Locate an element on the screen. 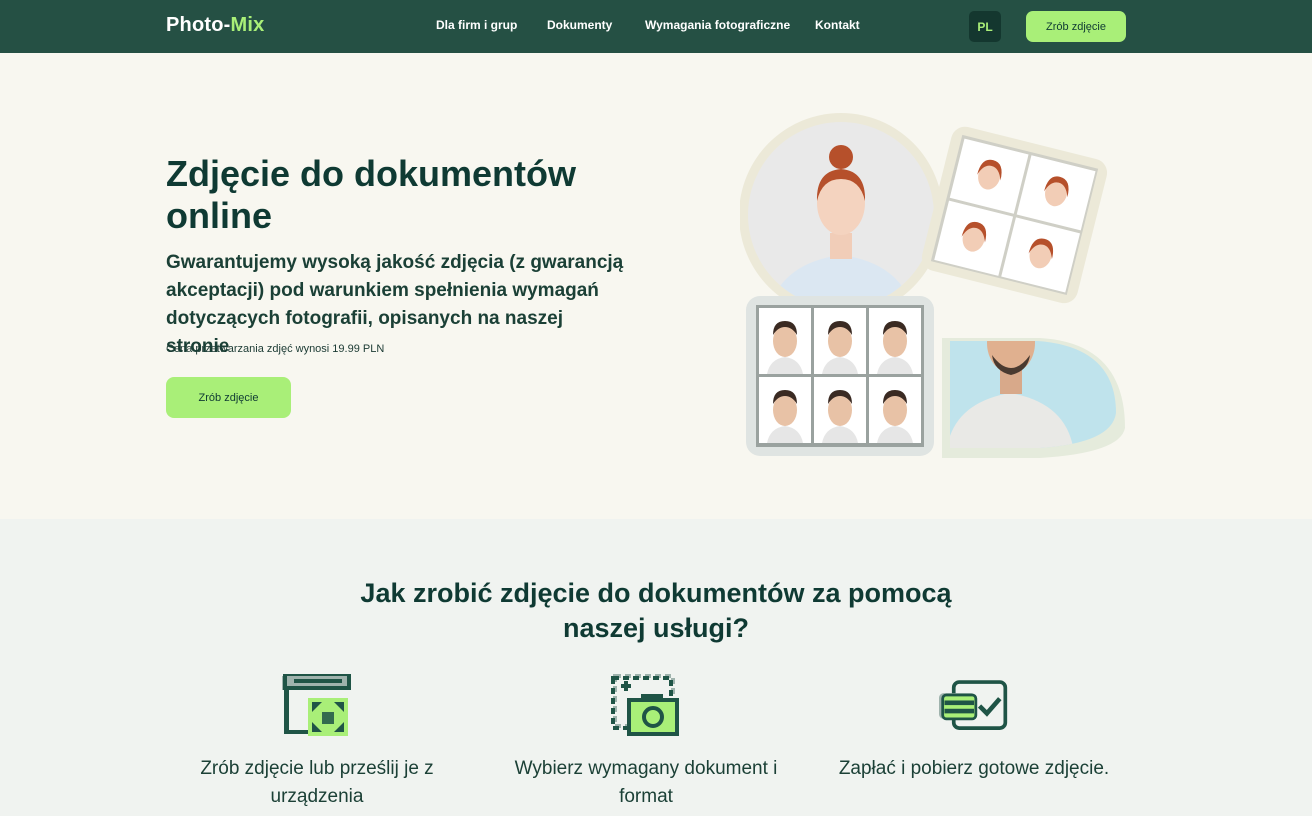  take-photo-hero-button: Zrób zdjęcie is located at coordinates (228, 397).